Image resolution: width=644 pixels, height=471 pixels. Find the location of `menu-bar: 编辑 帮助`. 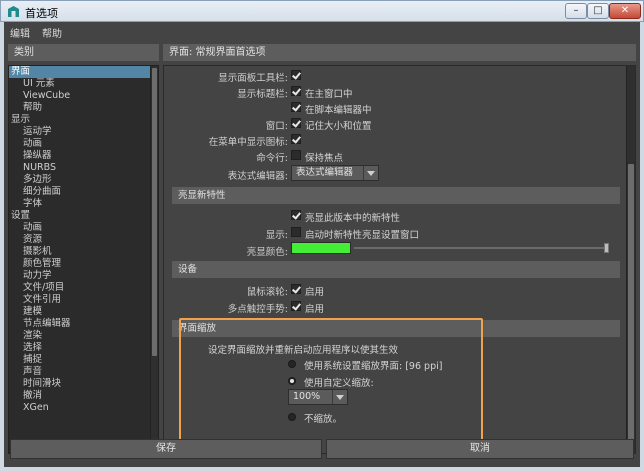

menu-bar: 编辑 帮助 is located at coordinates (322, 31).